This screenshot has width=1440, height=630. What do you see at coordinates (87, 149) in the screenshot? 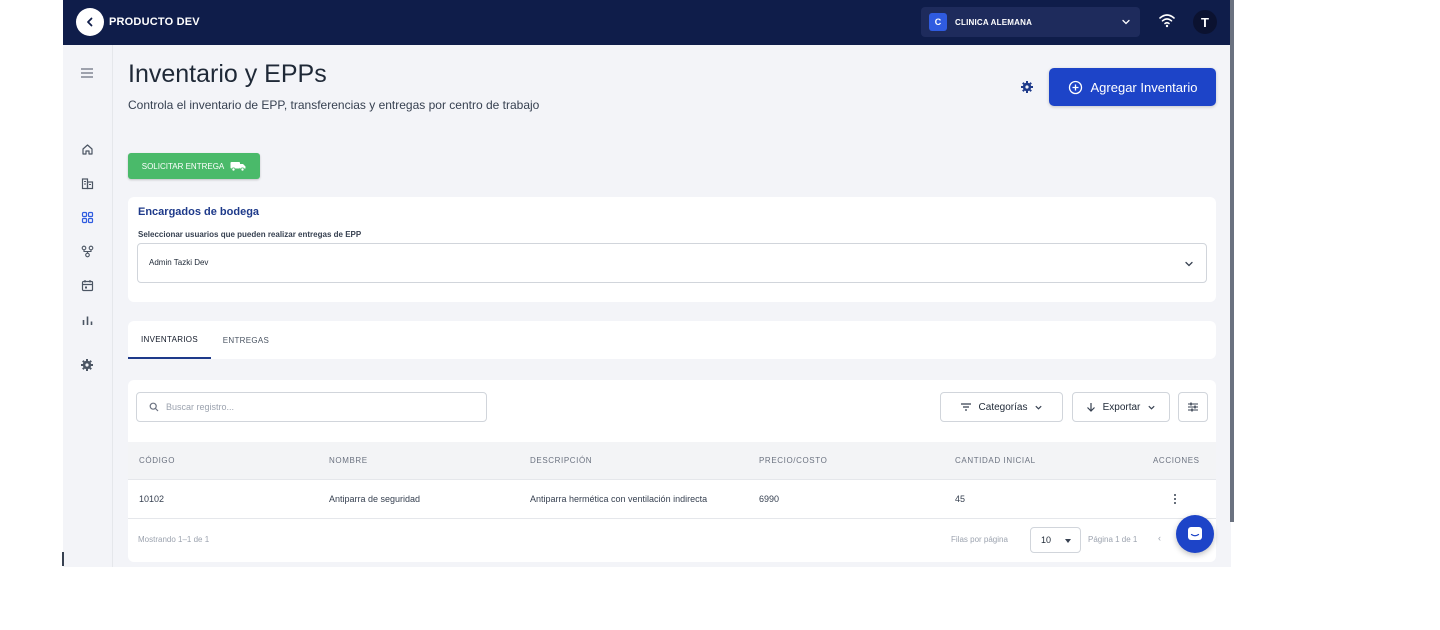
I see `home-icon` at bounding box center [87, 149].